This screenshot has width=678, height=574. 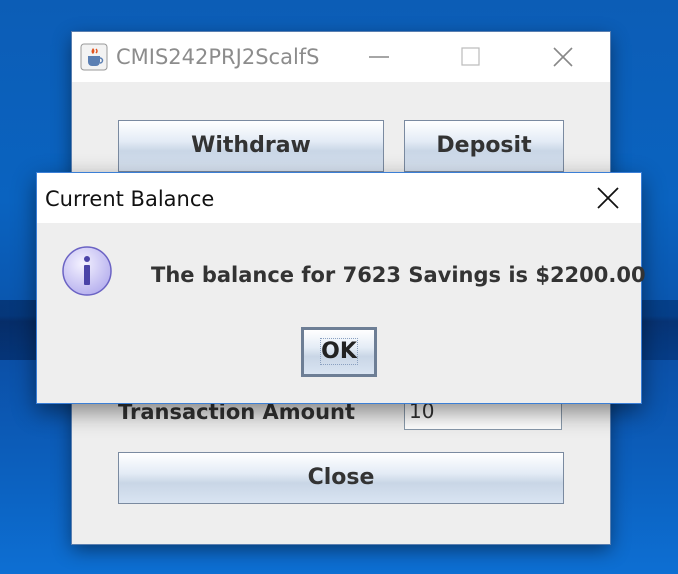 What do you see at coordinates (380, 57) in the screenshot?
I see `minimize-icon` at bounding box center [380, 57].